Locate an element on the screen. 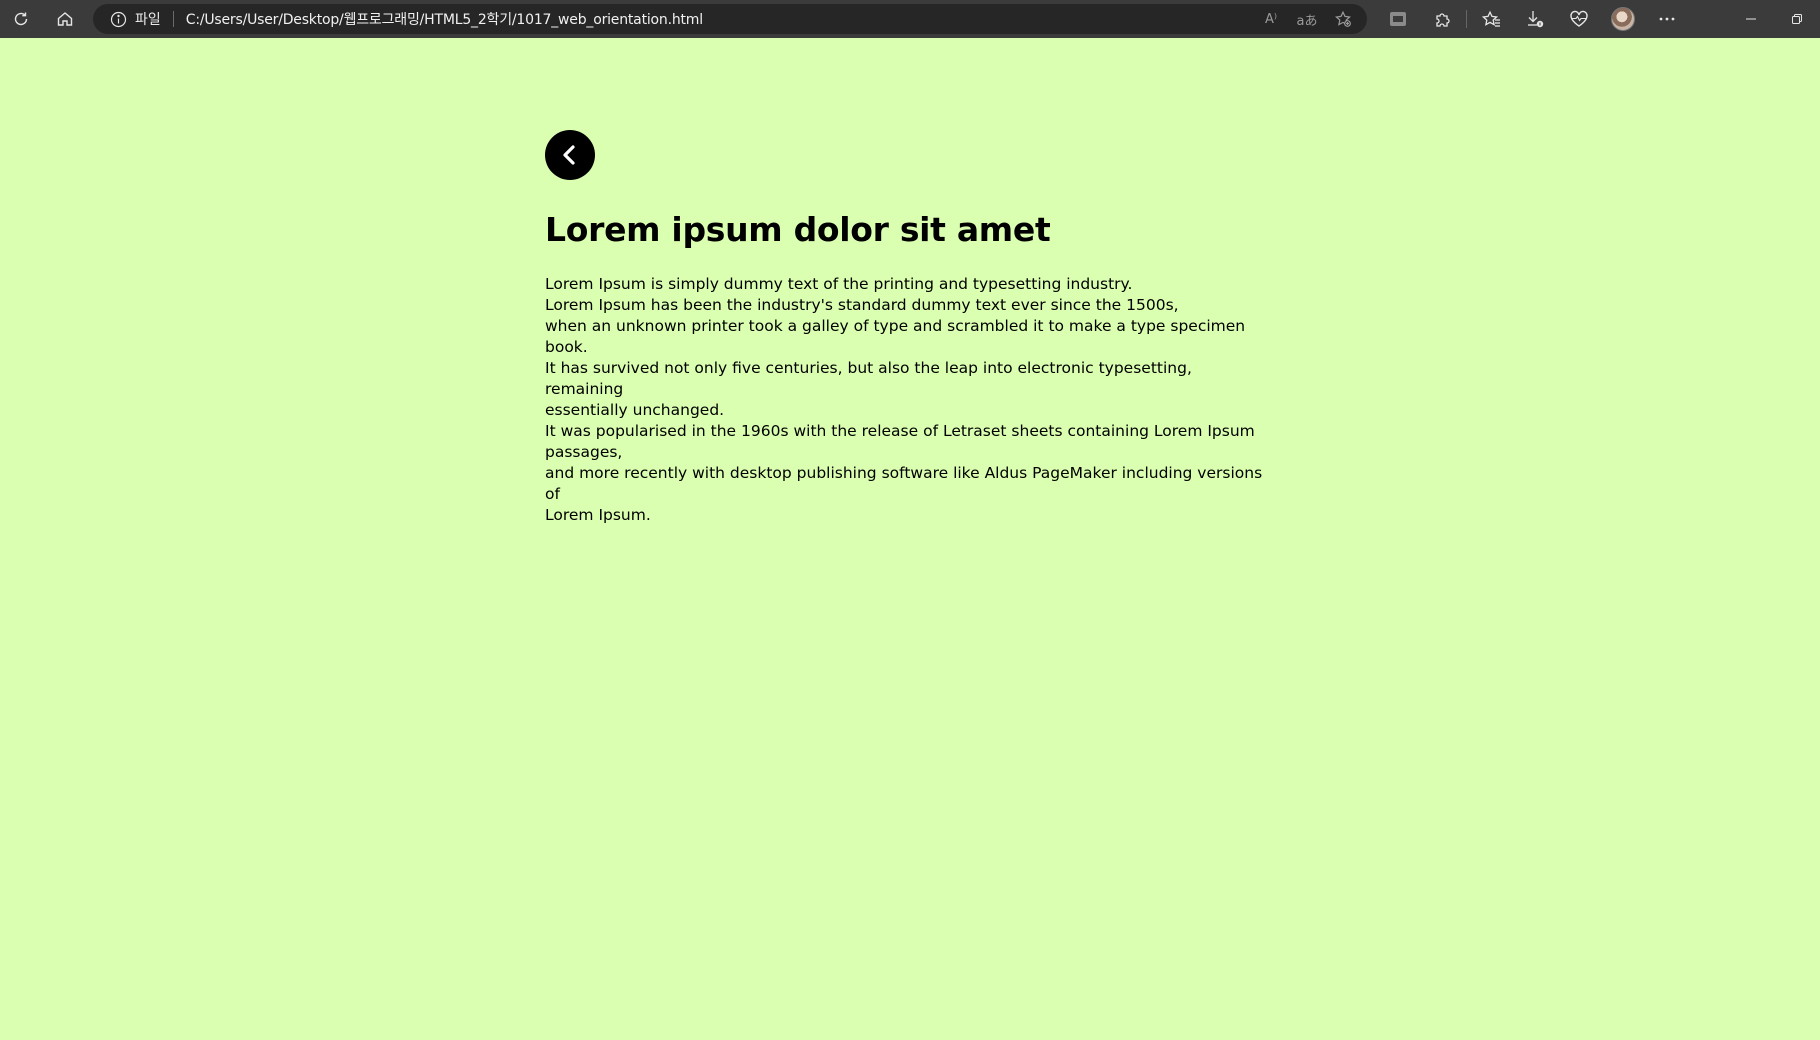 This screenshot has height=1040, width=1820. refresh-button is located at coordinates (21, 19).